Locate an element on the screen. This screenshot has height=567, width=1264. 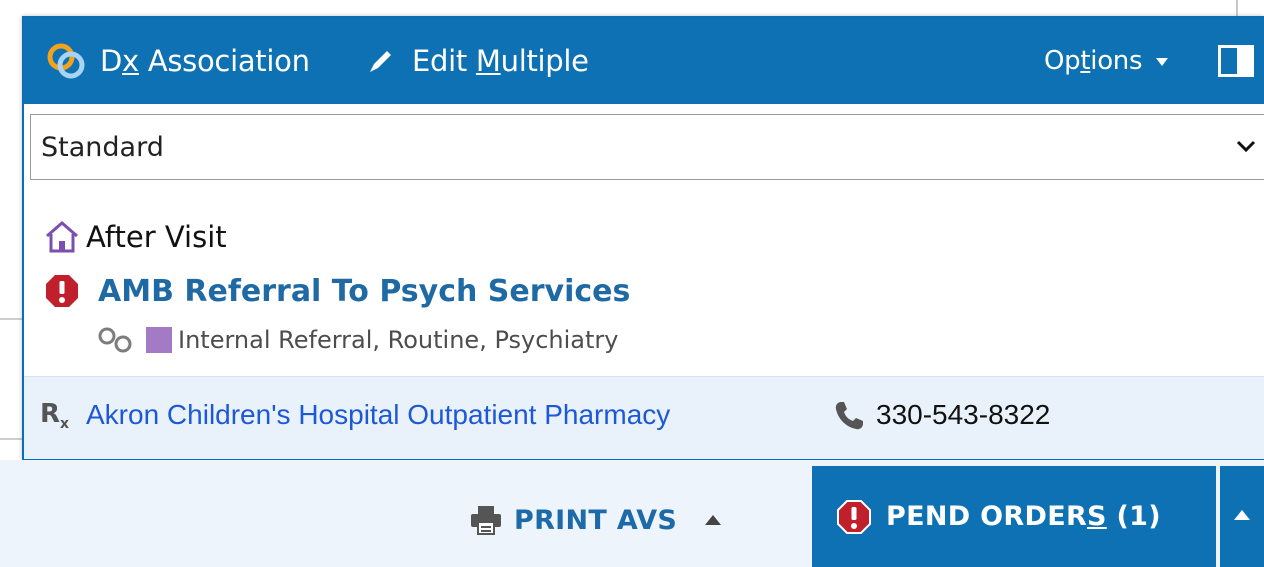
popup-toolbar: Dx Association Edit Multiple Options is located at coordinates (644, 61).